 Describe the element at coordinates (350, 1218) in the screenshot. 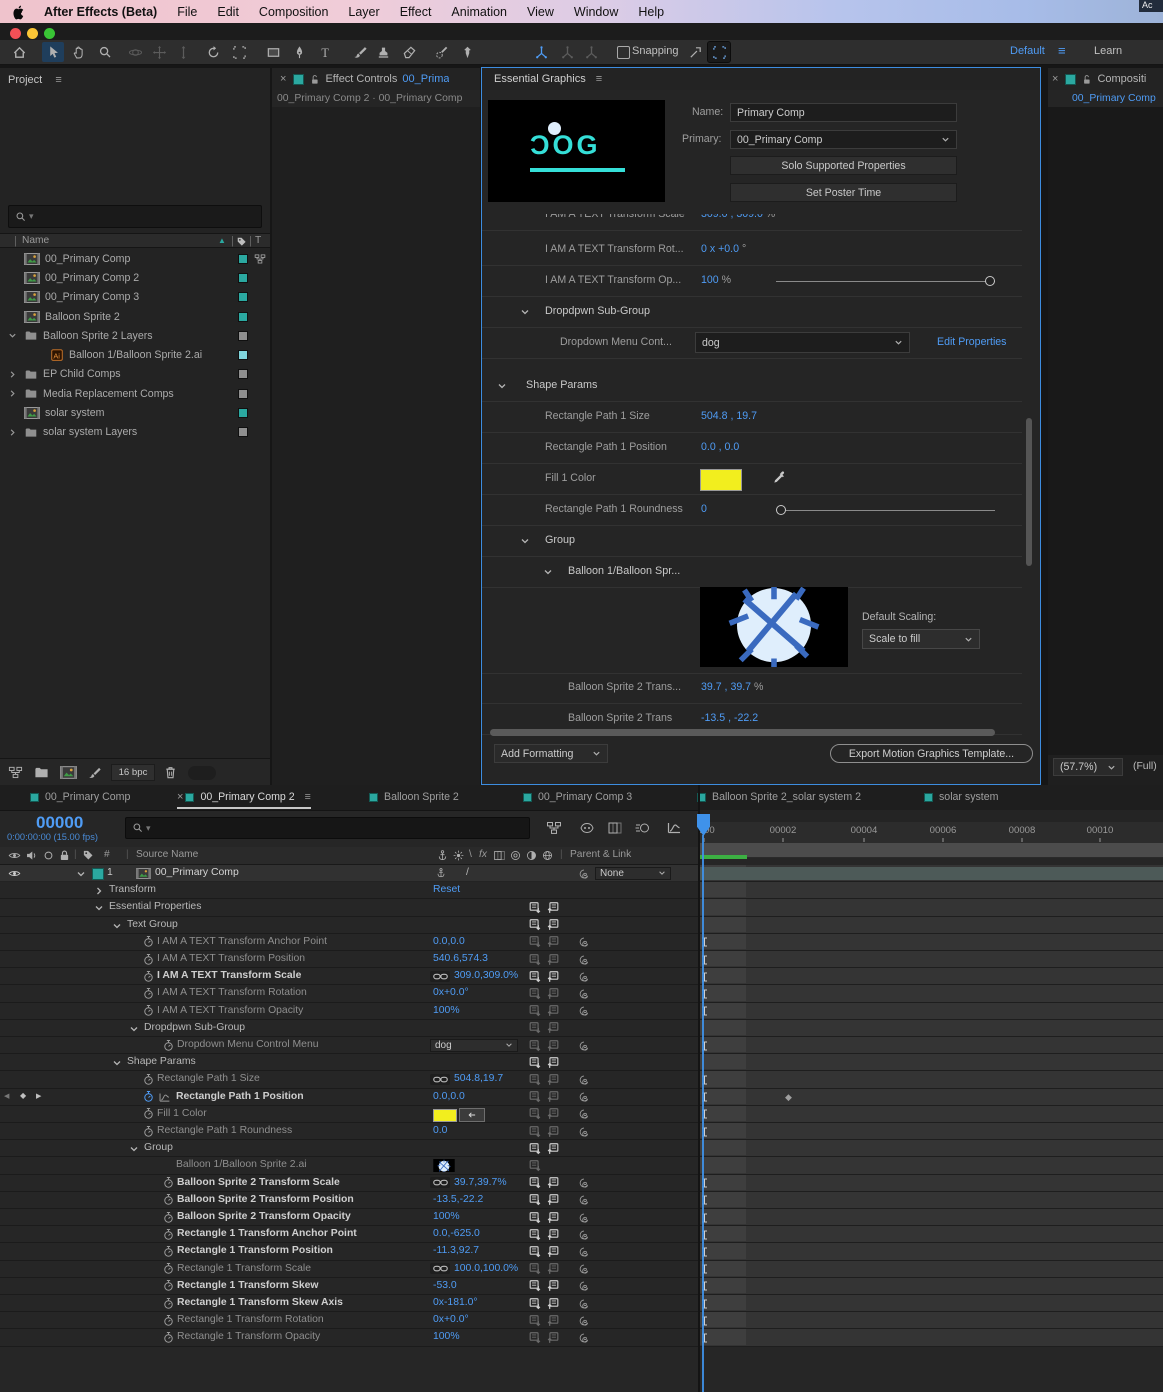

I see `timeline-row: Balloon Sprite 2 Transform Opacity 100%` at that location.